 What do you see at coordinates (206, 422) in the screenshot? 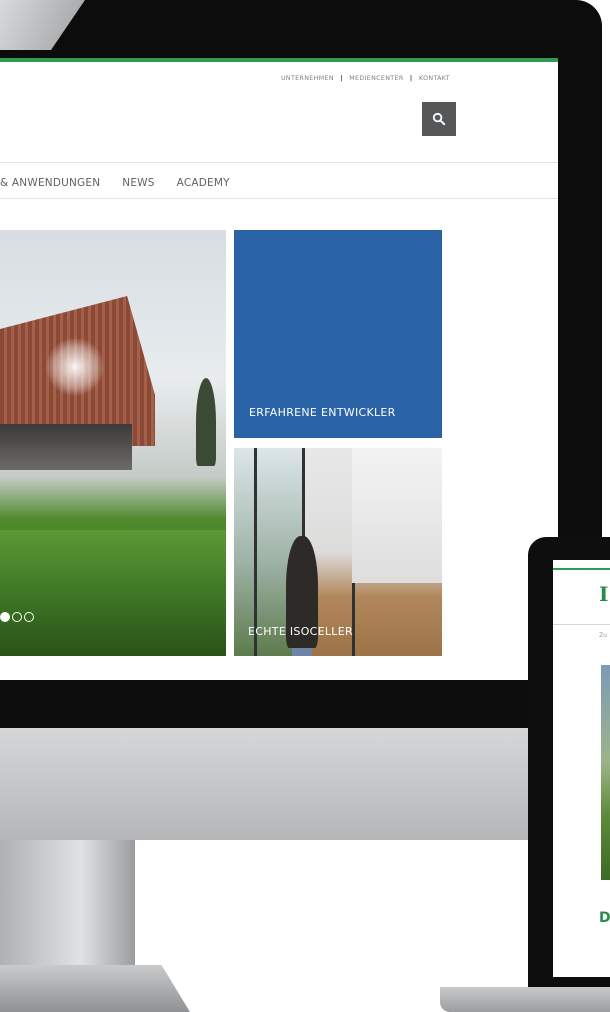
I see `tree-image` at bounding box center [206, 422].